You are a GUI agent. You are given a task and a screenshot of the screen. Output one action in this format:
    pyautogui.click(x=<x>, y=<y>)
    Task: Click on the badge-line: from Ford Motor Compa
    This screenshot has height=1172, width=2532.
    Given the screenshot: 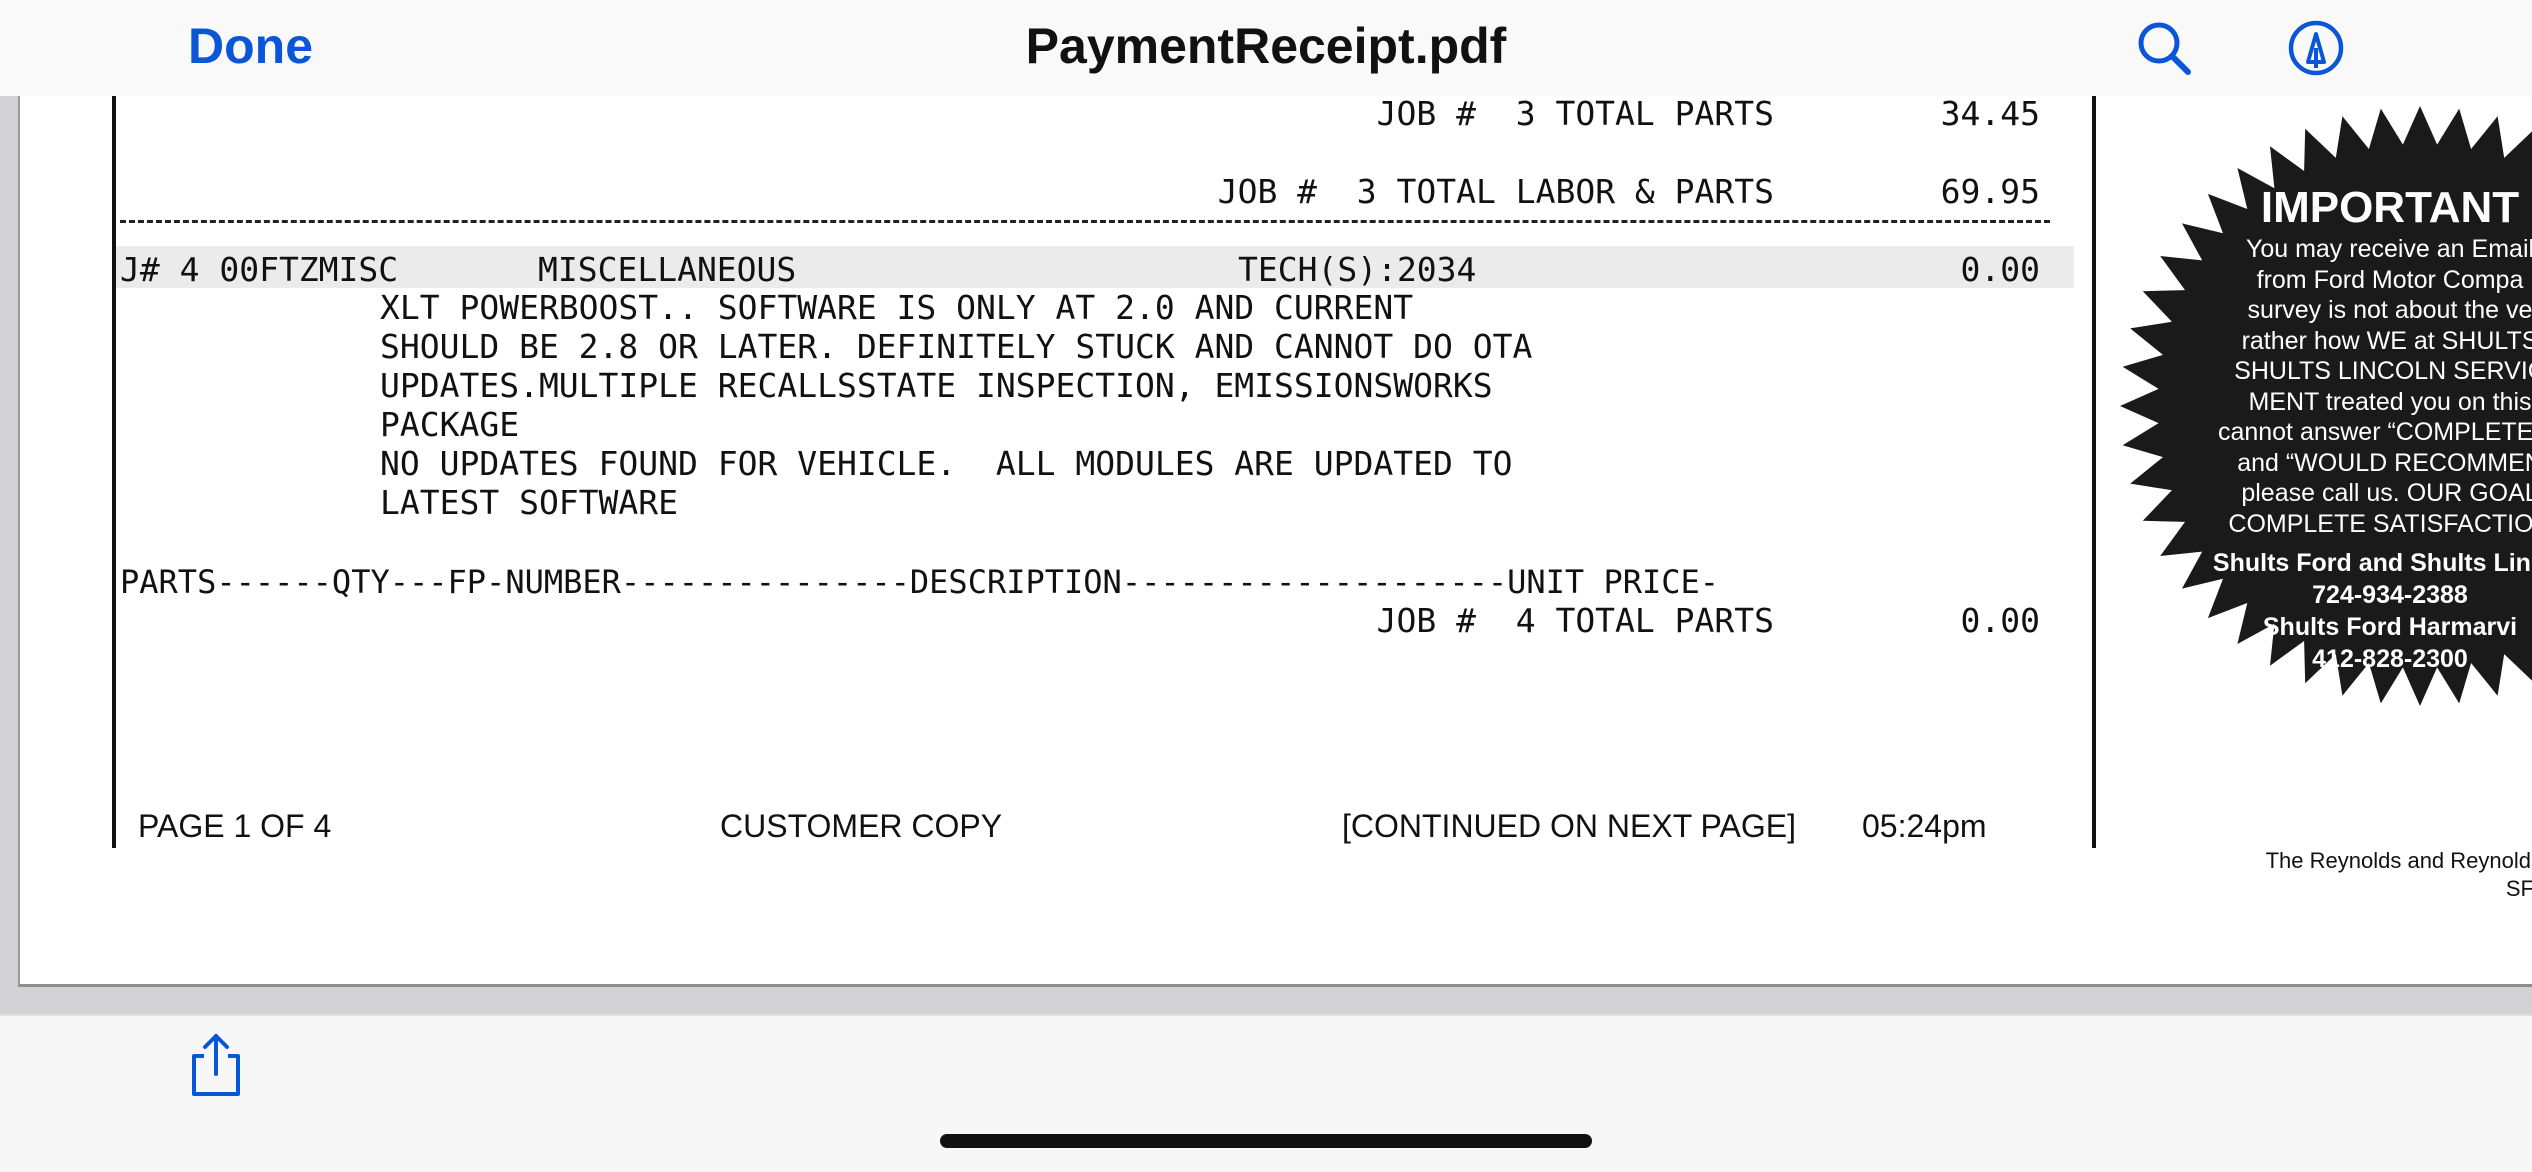 What is the action you would take?
    pyautogui.click(x=2390, y=279)
    